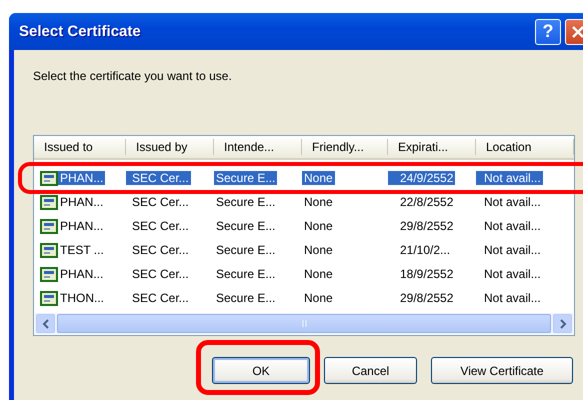  What do you see at coordinates (170, 147) in the screenshot?
I see `column-header: Issued by` at bounding box center [170, 147].